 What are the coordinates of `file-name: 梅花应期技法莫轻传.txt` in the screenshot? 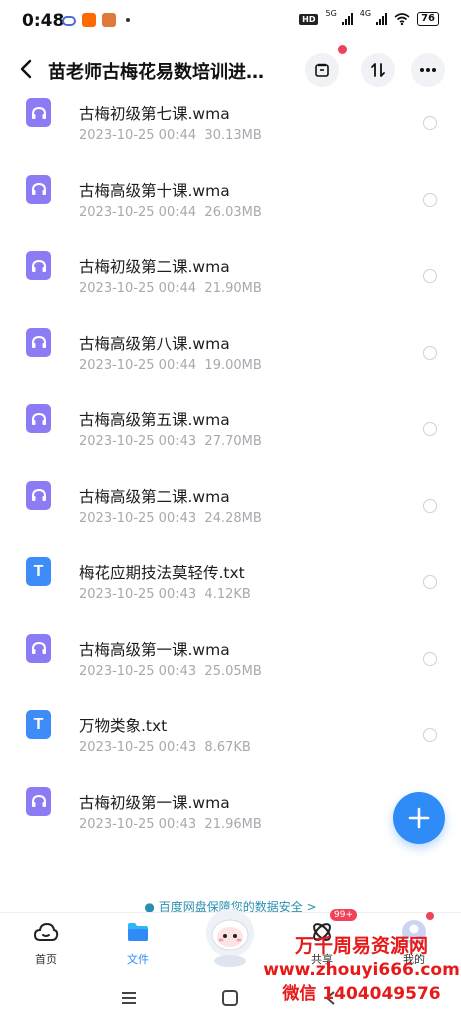 It's located at (162, 573).